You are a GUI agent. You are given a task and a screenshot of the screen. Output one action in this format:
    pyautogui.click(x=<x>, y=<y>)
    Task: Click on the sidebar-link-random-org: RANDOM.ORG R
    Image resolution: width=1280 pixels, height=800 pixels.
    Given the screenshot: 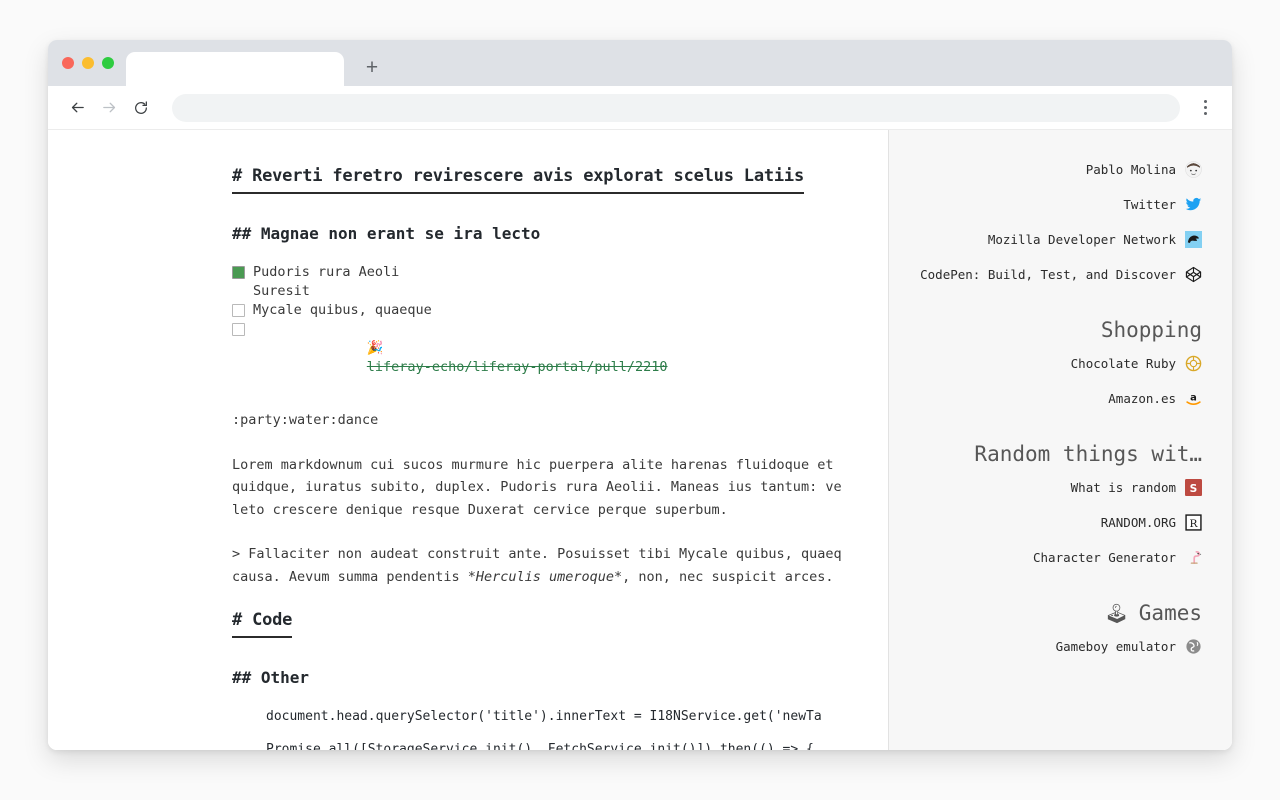 What is the action you would take?
    pyautogui.click(x=1050, y=522)
    